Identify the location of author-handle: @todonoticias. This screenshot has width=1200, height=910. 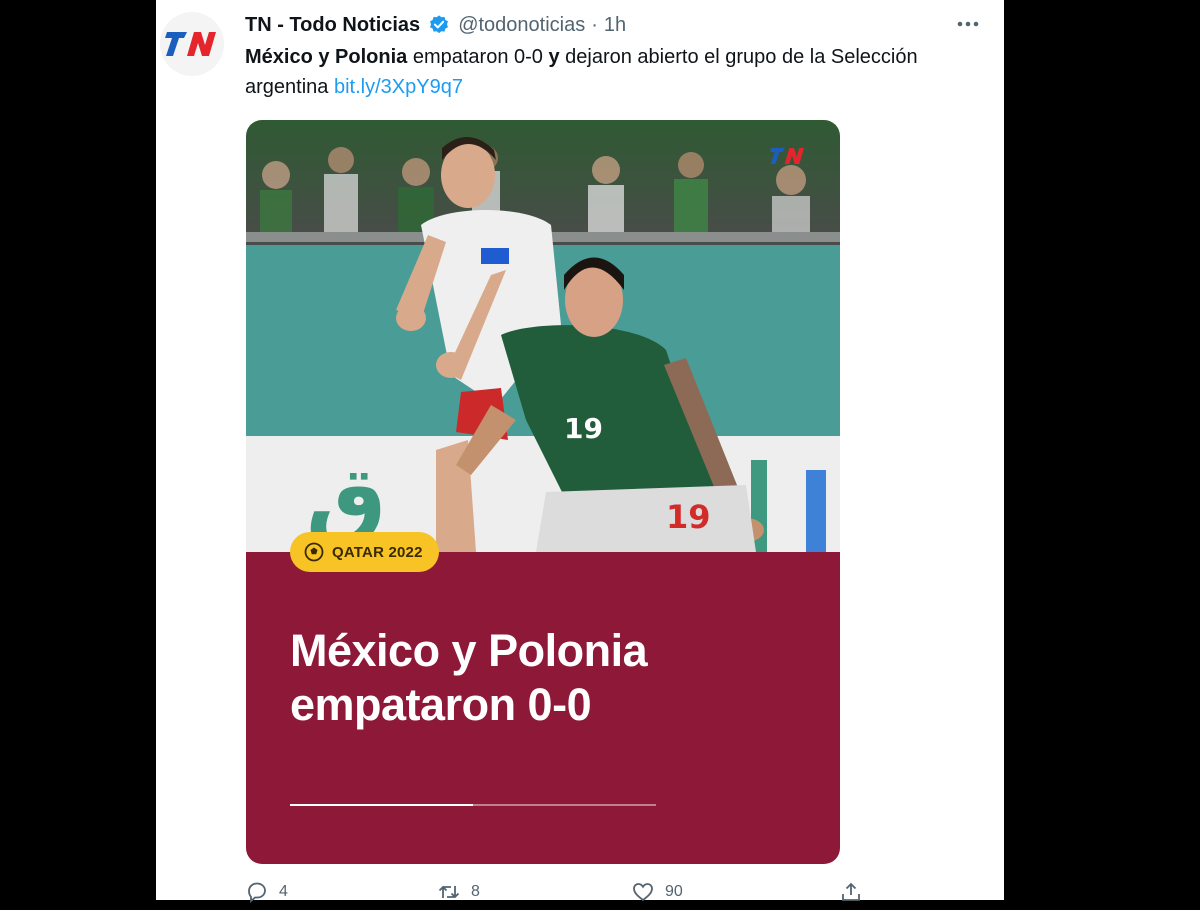
(521, 25).